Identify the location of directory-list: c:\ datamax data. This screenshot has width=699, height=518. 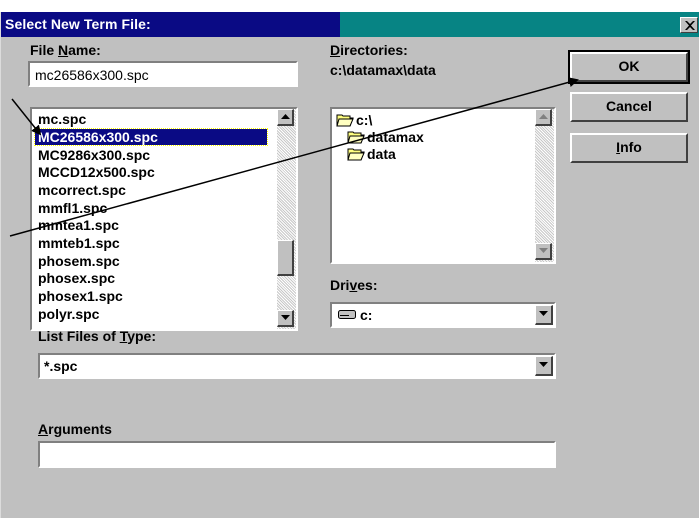
(443, 185).